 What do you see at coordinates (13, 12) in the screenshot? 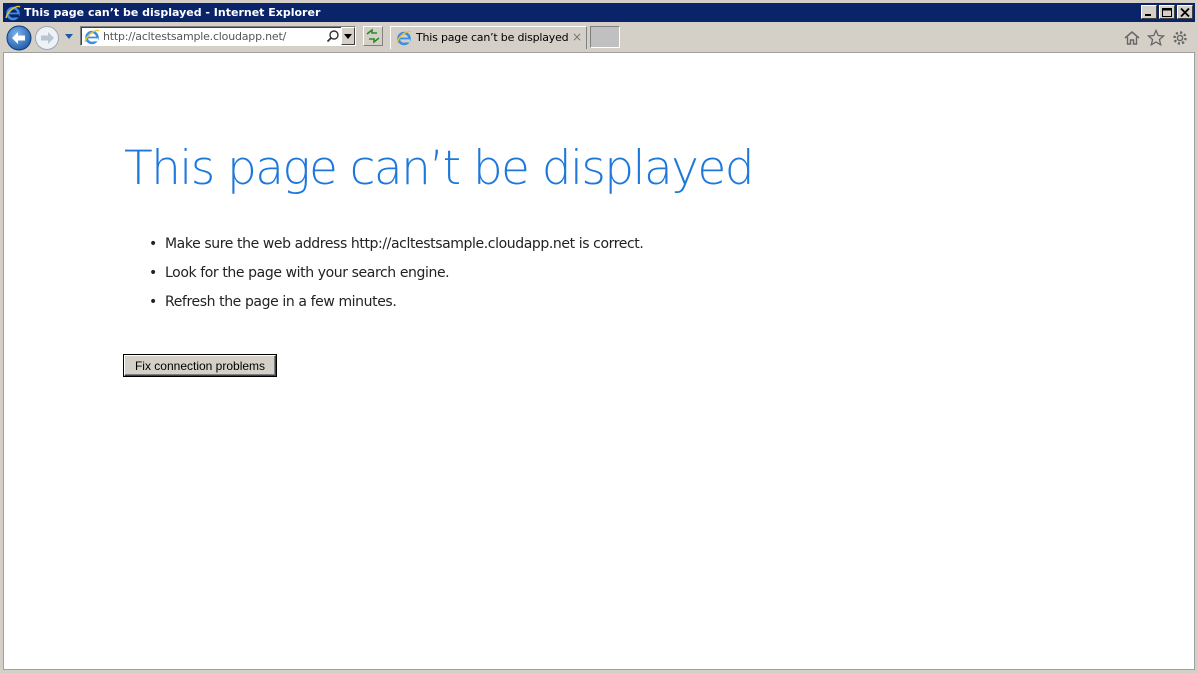
I see `ie-logo-icon` at bounding box center [13, 12].